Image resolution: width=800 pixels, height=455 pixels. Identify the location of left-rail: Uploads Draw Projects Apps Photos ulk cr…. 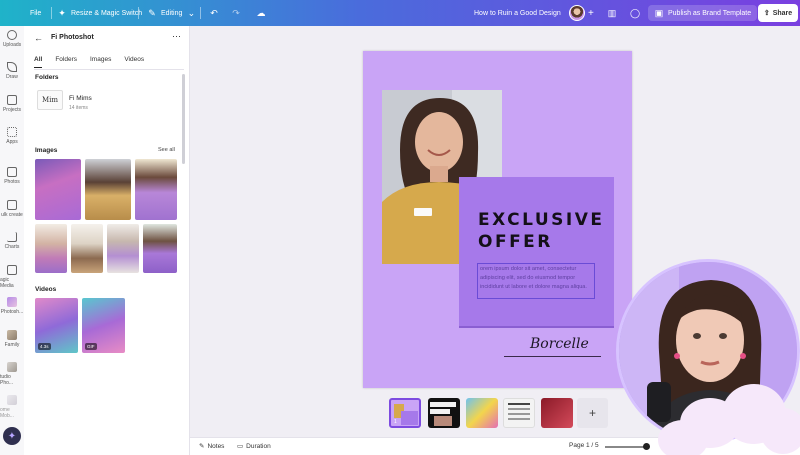
(12, 240).